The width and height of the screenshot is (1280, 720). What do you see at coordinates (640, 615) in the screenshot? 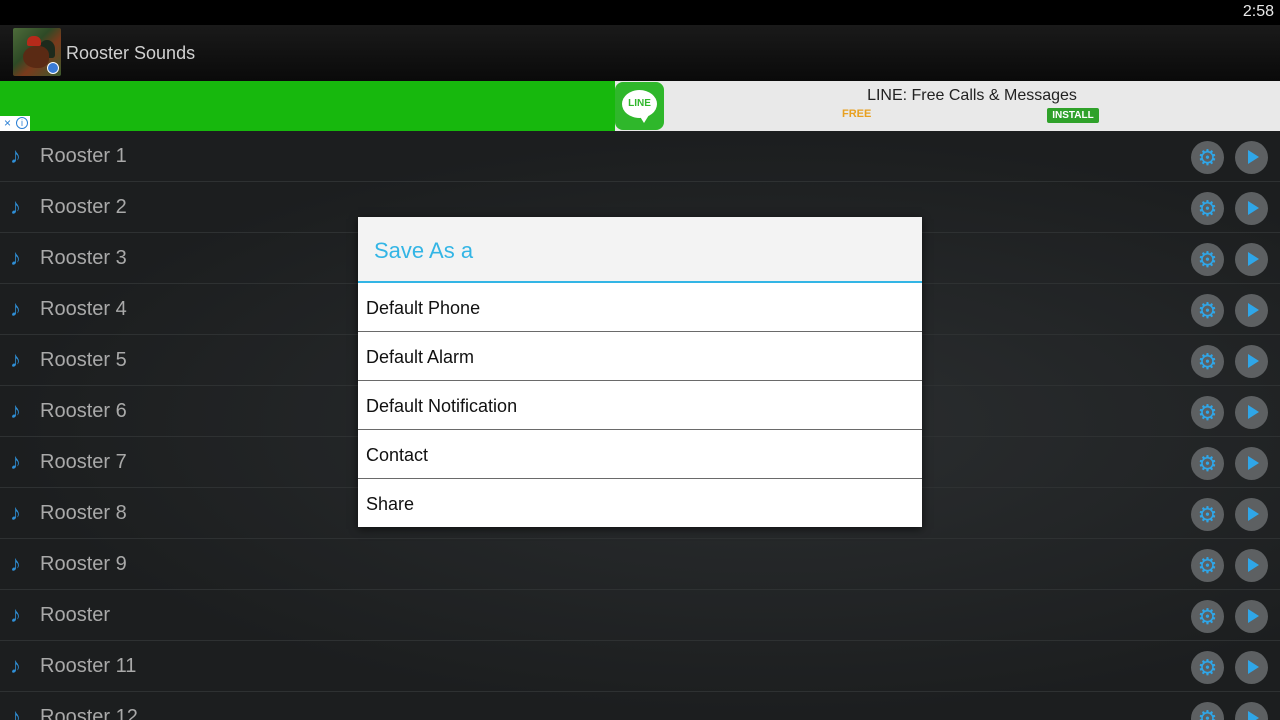
I see `list-item: ♪ Rooster ⚙` at bounding box center [640, 615].